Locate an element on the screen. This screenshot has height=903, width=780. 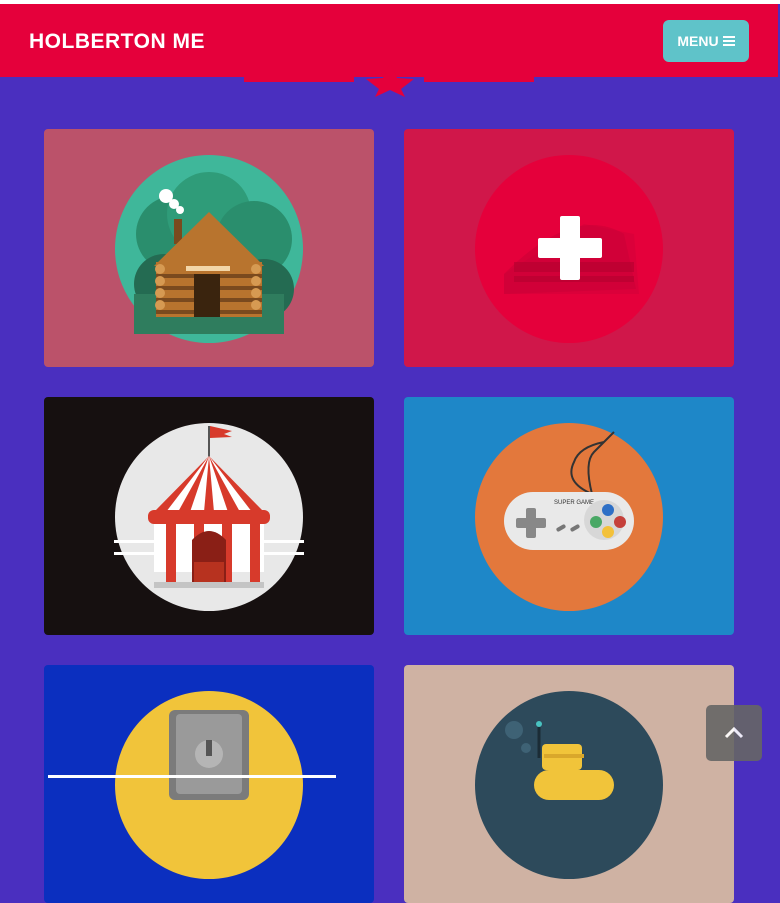
portfolio-item-cabin is located at coordinates (209, 248).